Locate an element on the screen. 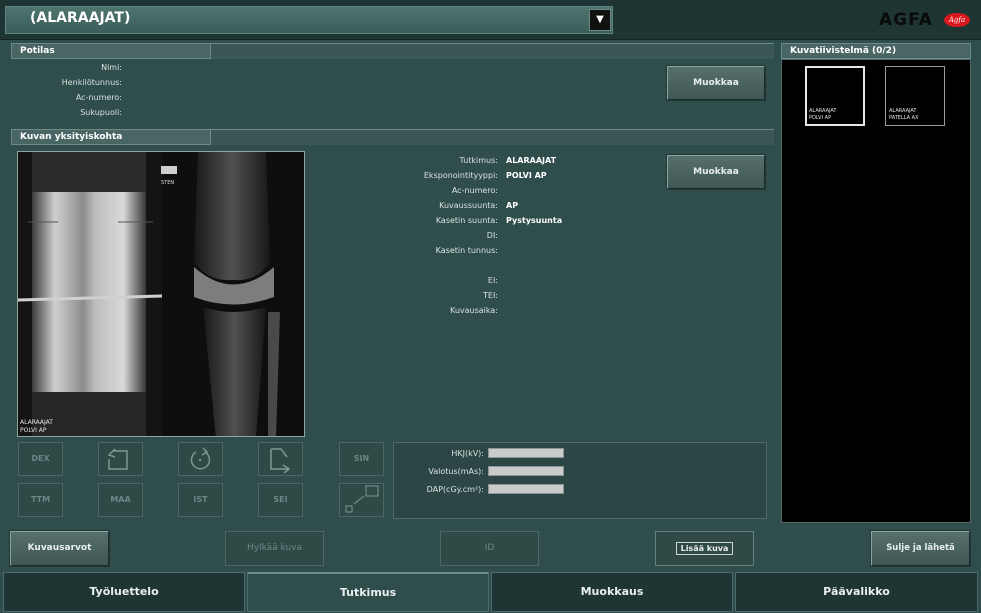 The image size is (981, 613). id-button: ID is located at coordinates (489, 548).